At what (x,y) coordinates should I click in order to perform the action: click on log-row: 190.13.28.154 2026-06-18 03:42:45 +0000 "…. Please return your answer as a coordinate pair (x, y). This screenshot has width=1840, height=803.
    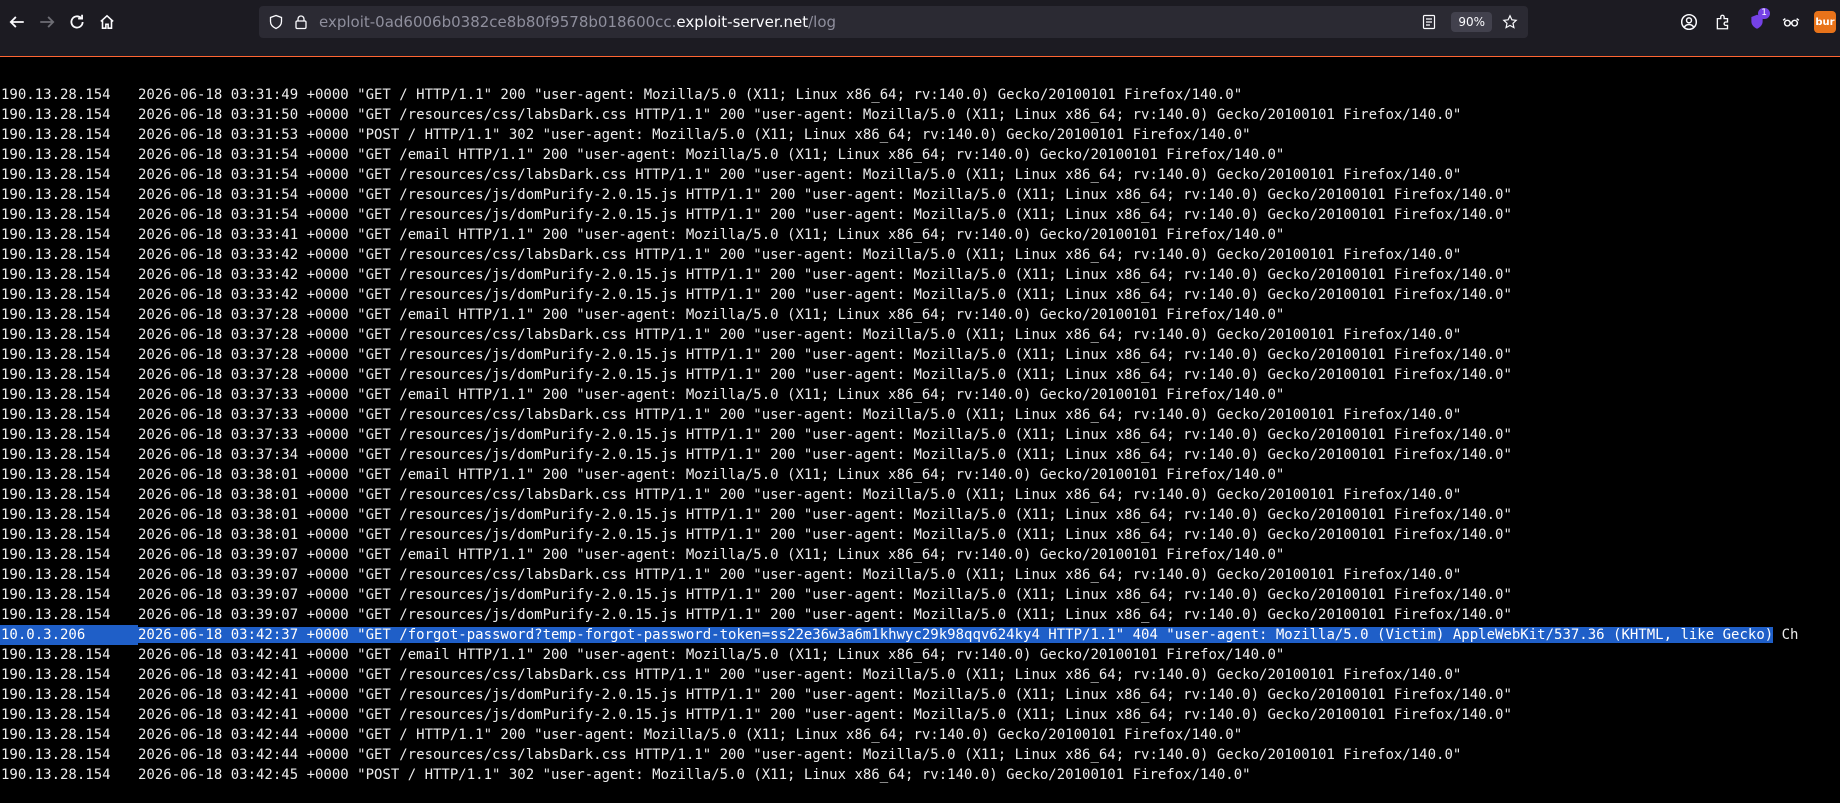
    Looking at the image, I should click on (920, 775).